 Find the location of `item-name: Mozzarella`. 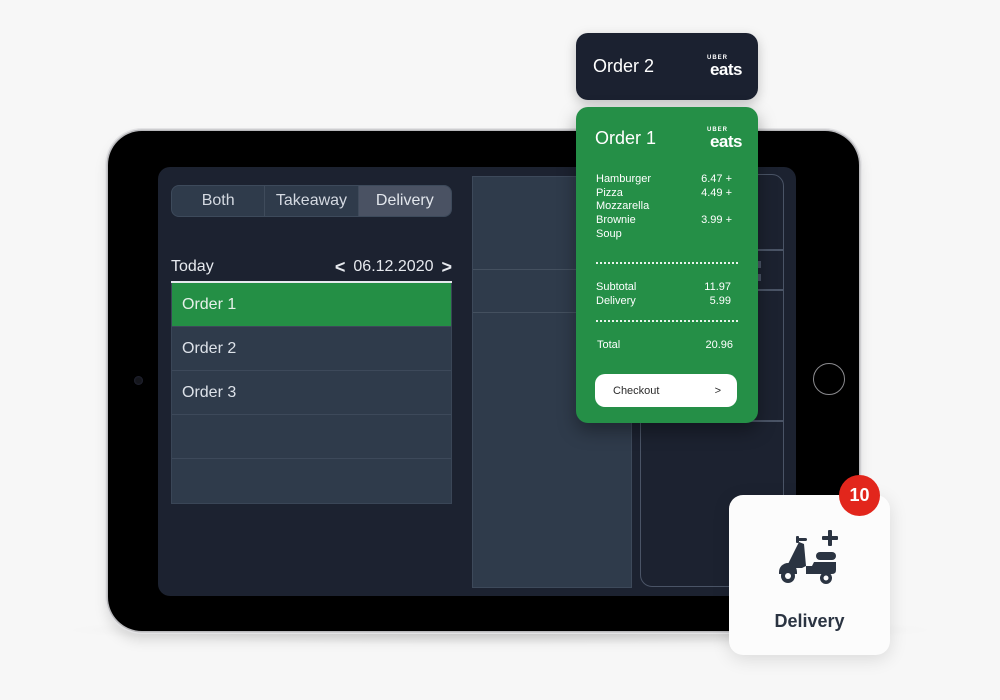

item-name: Mozzarella is located at coordinates (623, 206).